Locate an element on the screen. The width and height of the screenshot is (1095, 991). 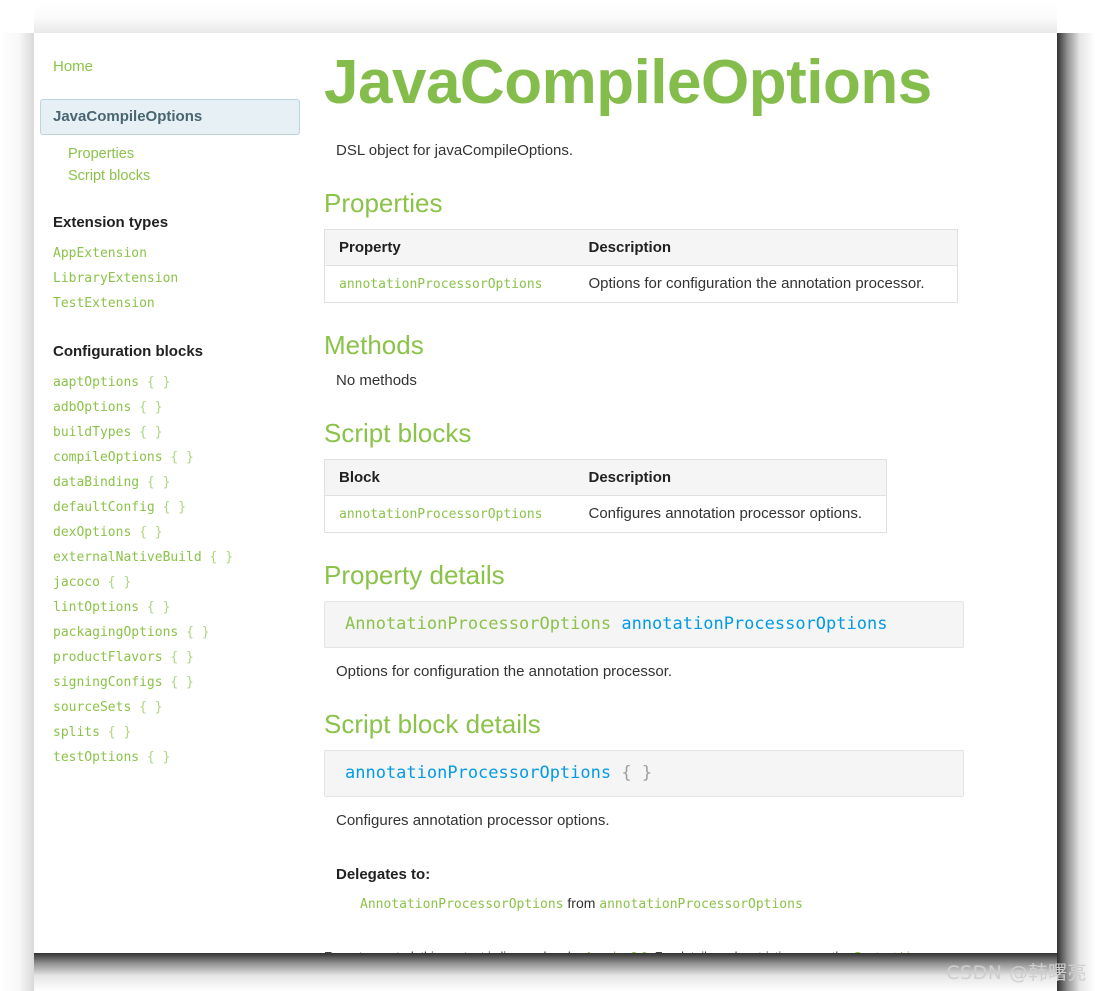
sidebar-subnav: Properties Script blocks is located at coordinates (174, 165).